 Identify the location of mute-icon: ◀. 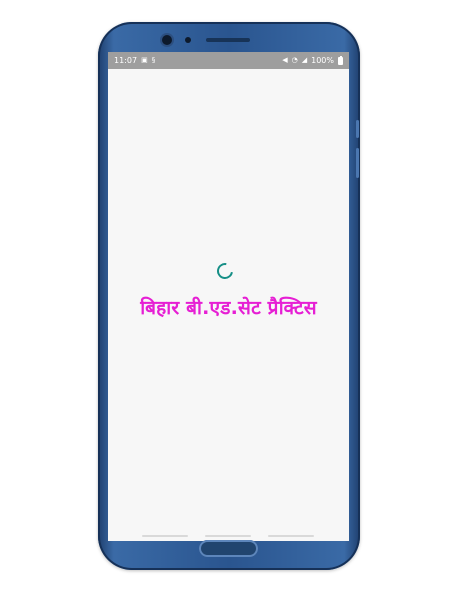
(285, 60).